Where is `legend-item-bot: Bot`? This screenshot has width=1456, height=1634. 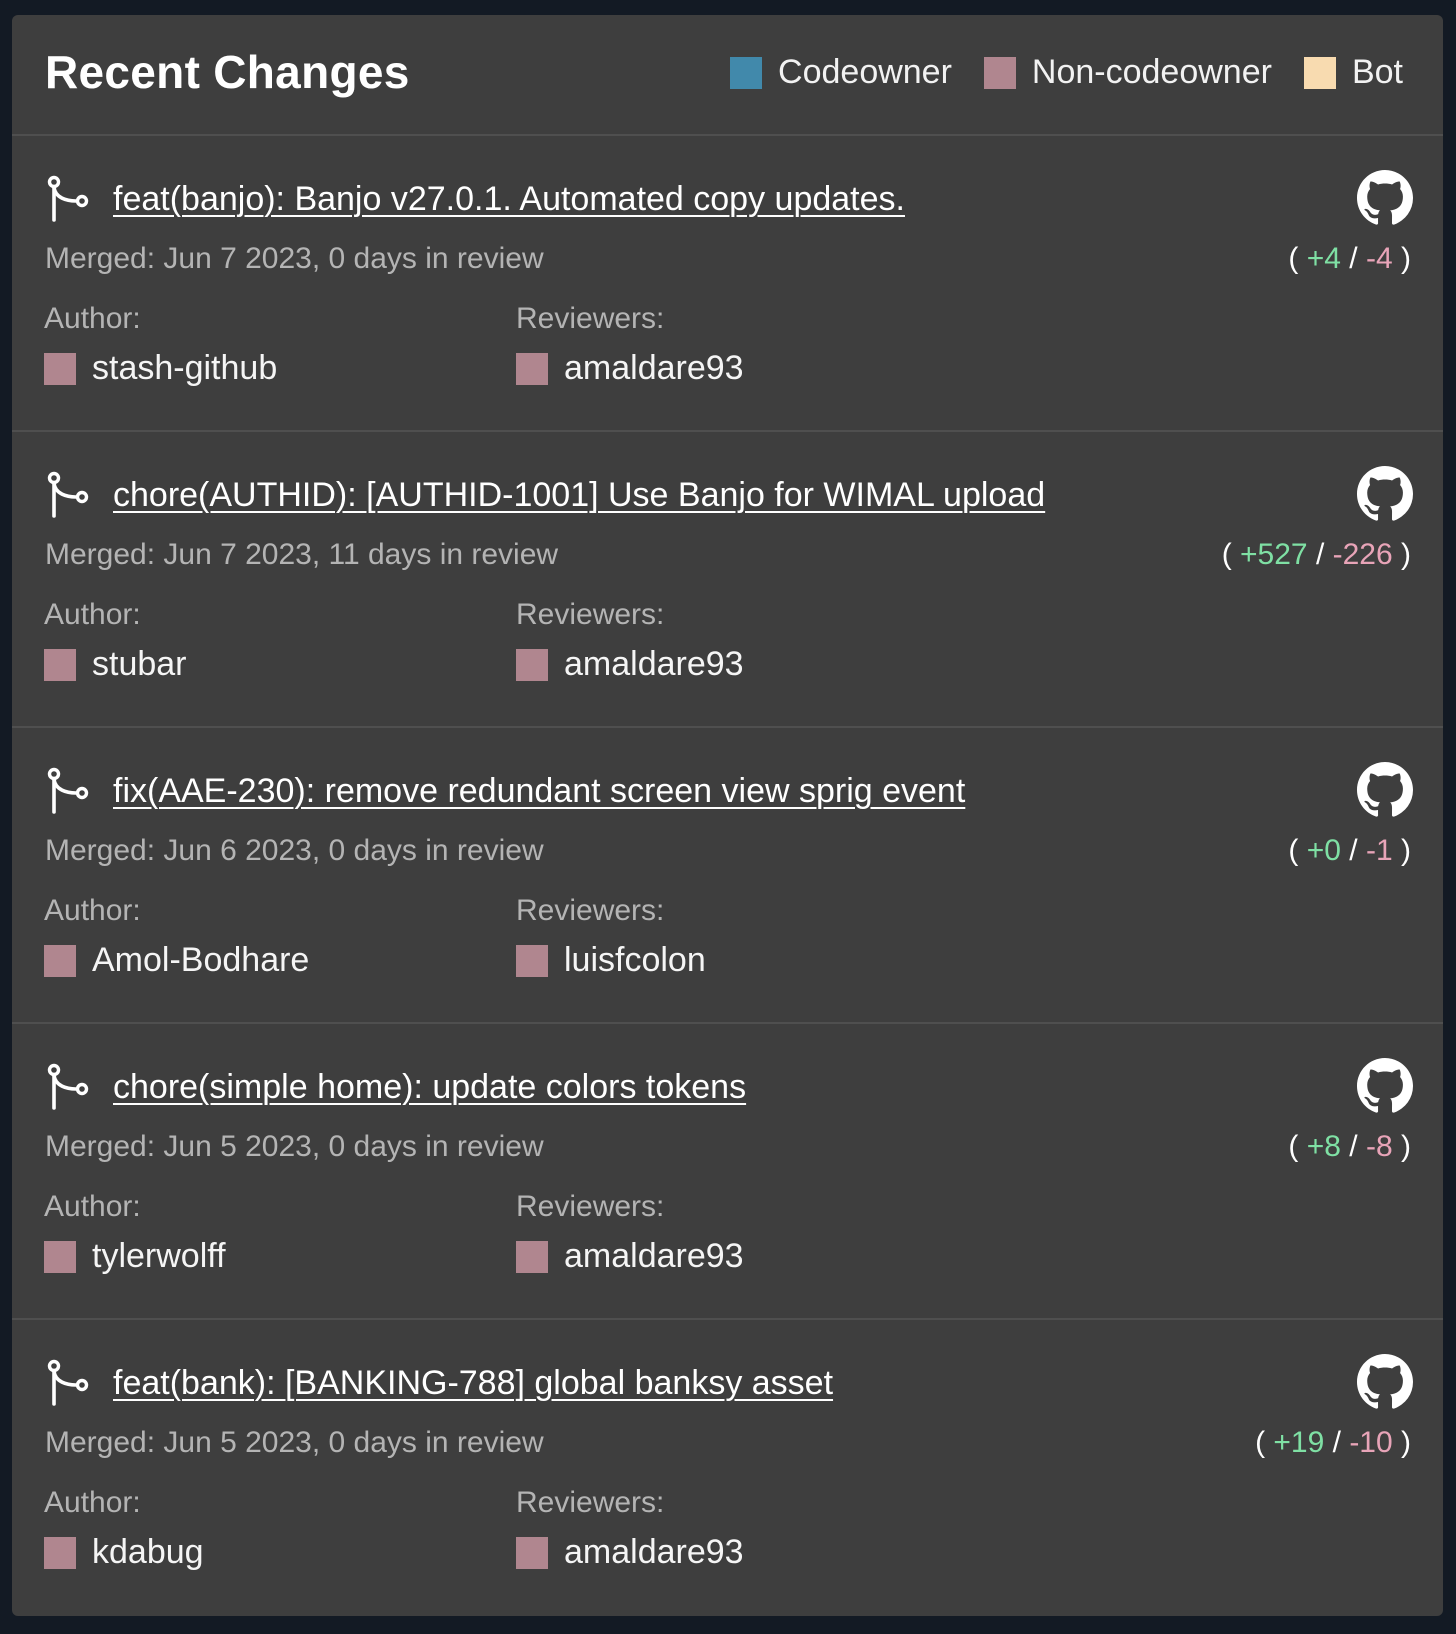
legend-item-bot: Bot is located at coordinates (1353, 72).